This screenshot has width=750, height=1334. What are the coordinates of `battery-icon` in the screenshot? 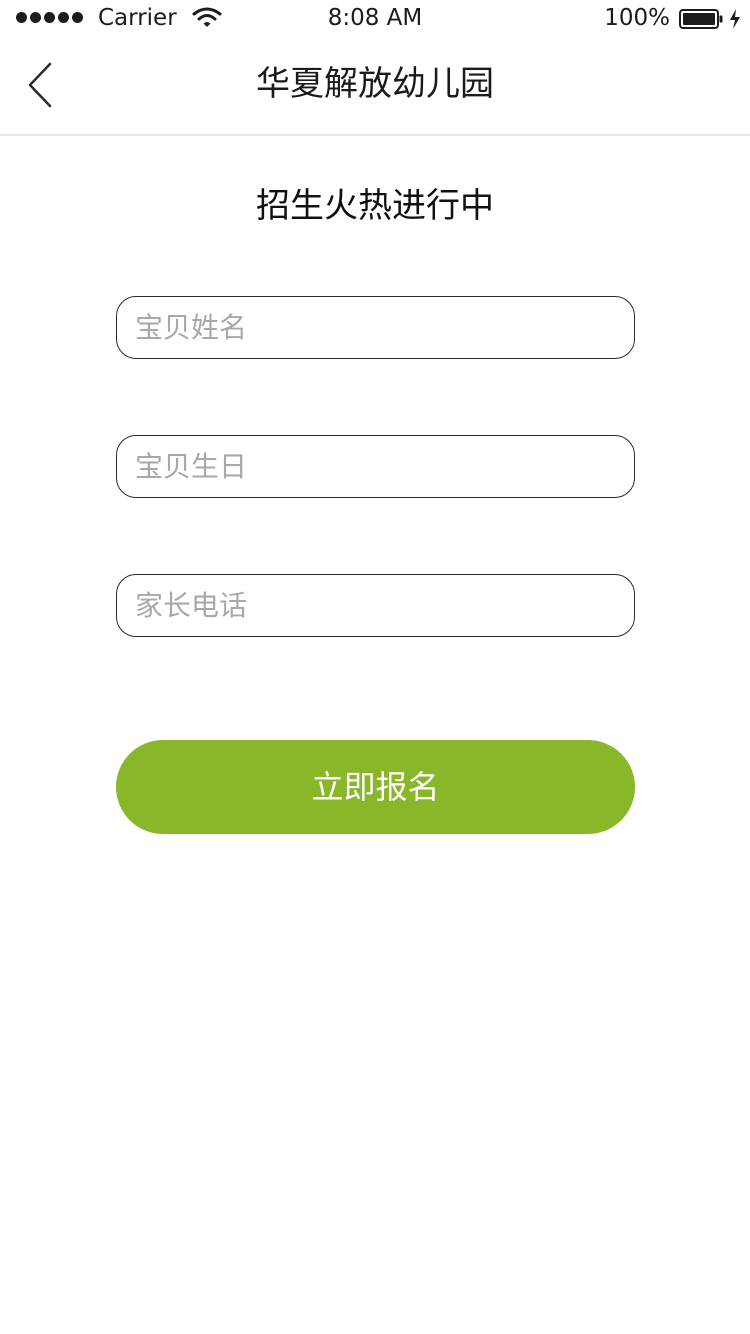 It's located at (701, 19).